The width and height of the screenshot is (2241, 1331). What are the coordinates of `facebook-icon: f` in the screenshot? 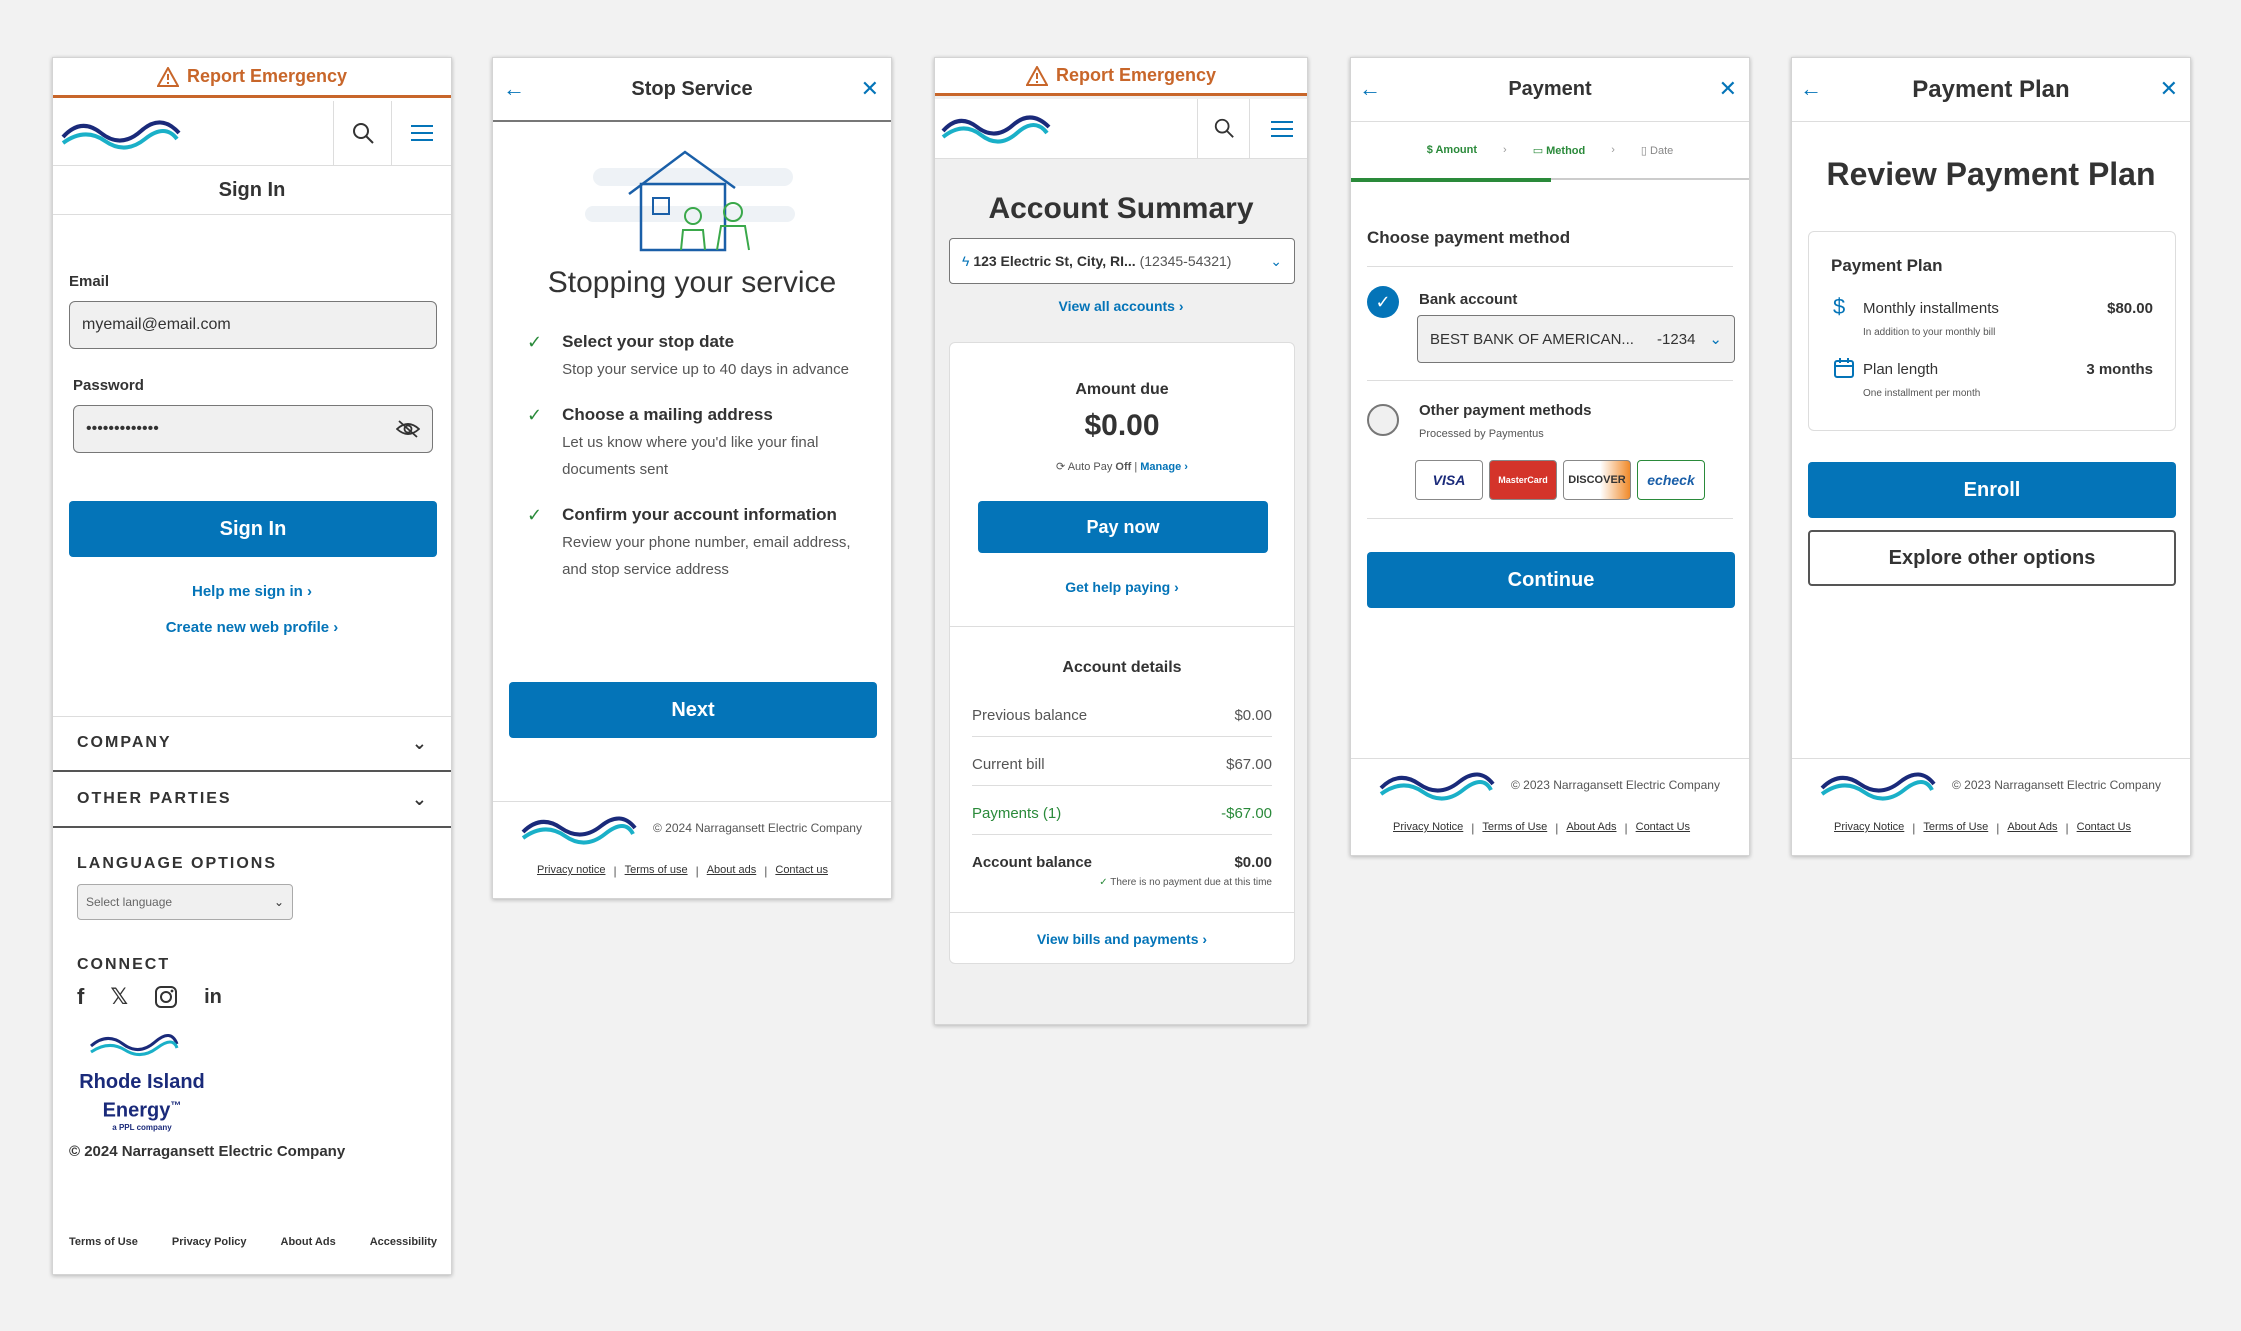 It's located at (80, 997).